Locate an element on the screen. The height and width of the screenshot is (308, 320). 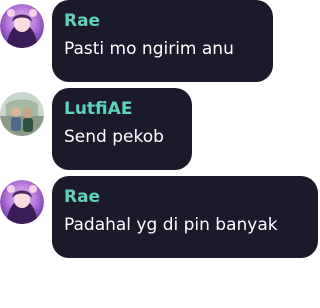
message-text: Pasti mo ngirim anu is located at coordinates (149, 49).